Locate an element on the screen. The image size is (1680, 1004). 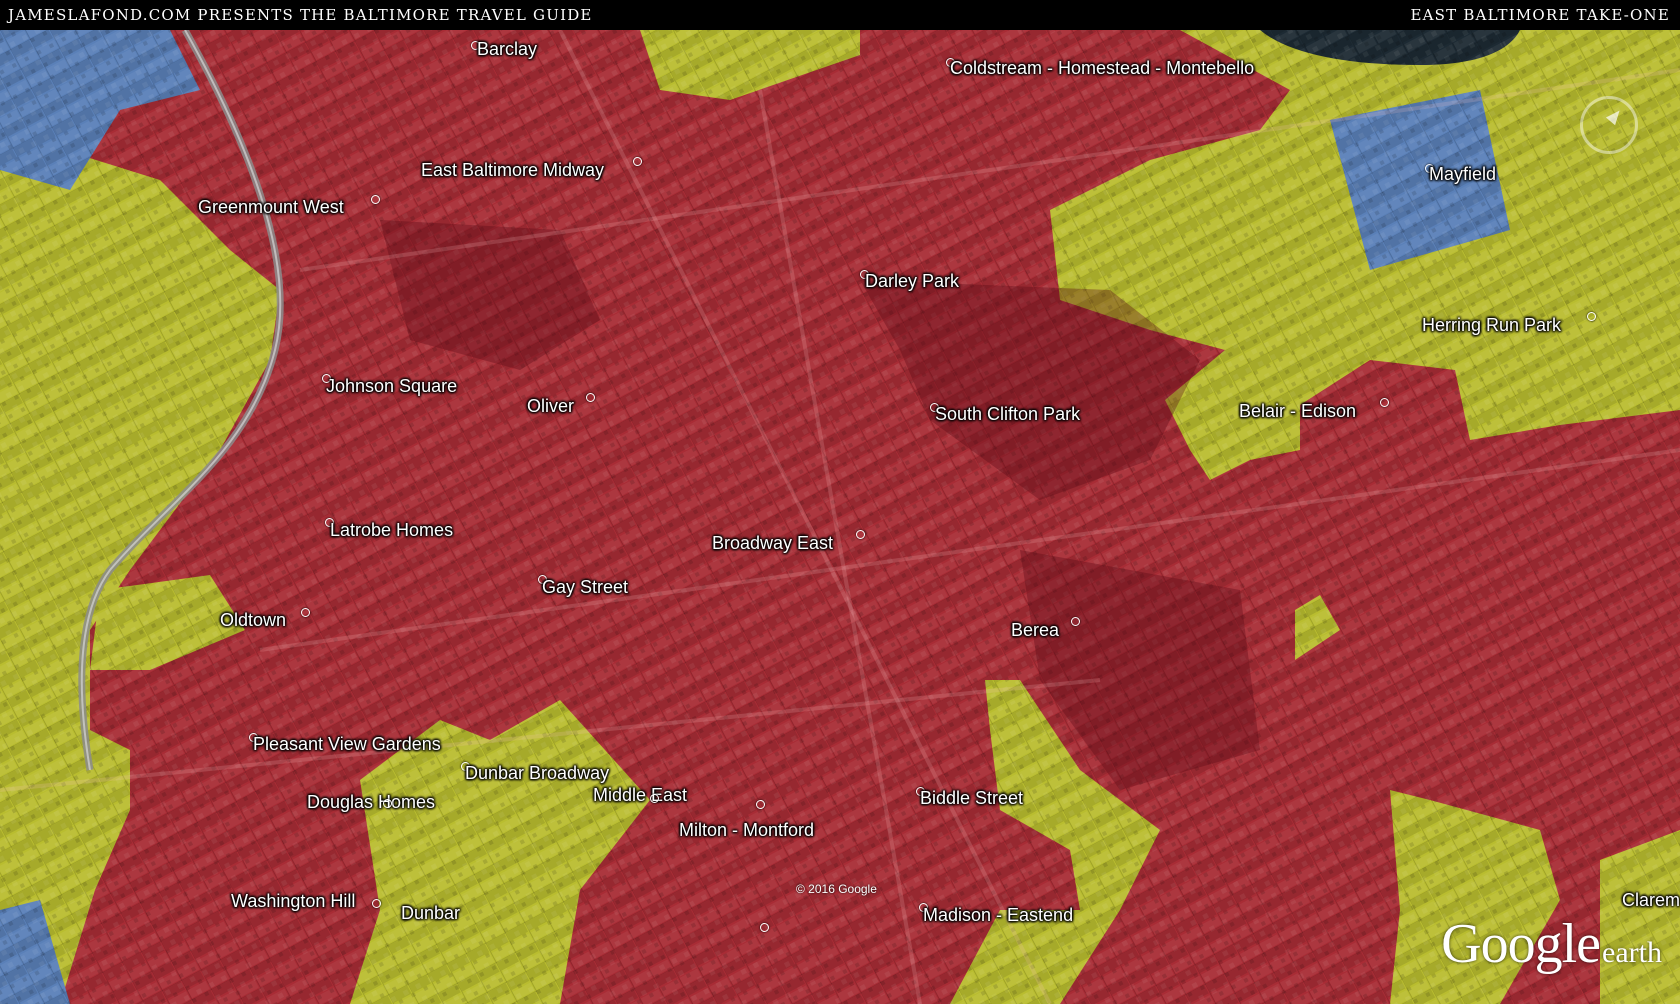
place-label-belair-edison: Belair - Edison is located at coordinates (1297, 411).